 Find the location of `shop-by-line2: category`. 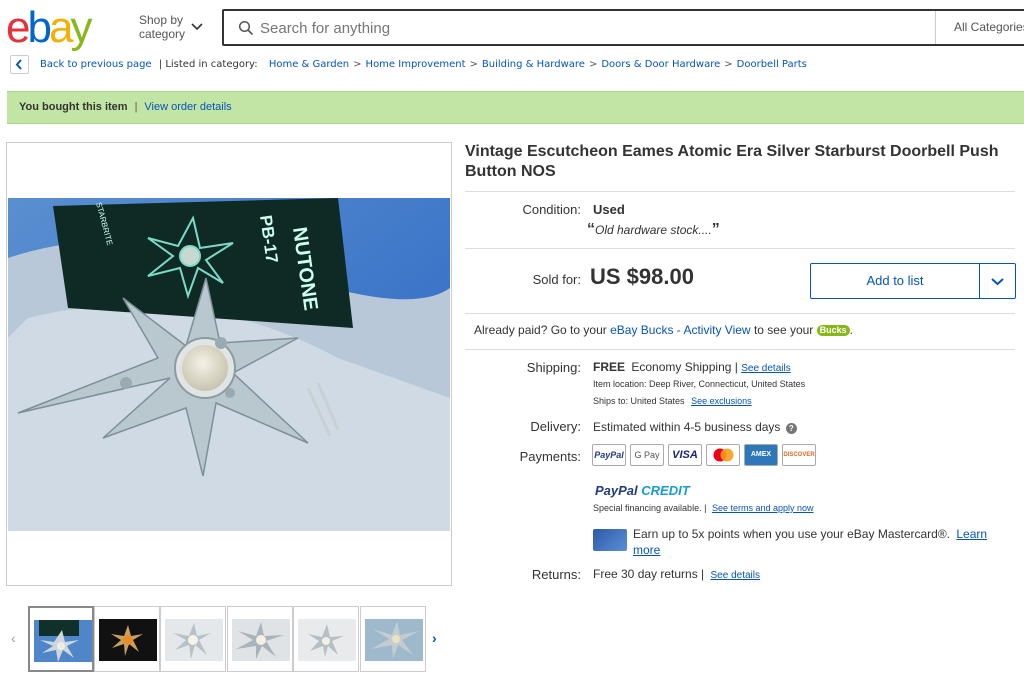

shop-by-line2: category is located at coordinates (162, 34).